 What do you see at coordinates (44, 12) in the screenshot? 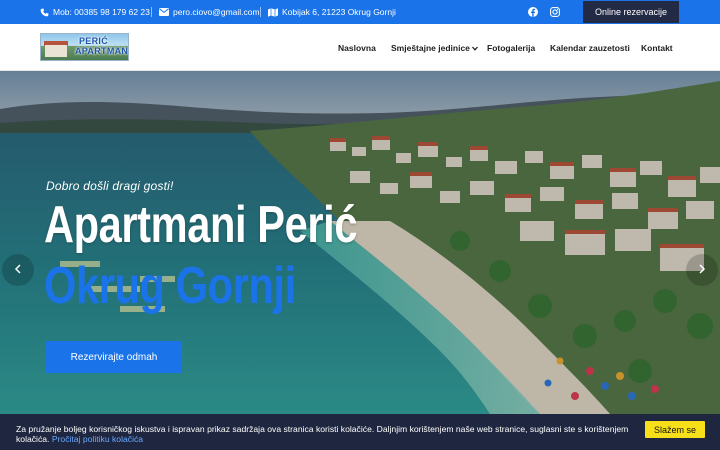
I see `phone-icon` at bounding box center [44, 12].